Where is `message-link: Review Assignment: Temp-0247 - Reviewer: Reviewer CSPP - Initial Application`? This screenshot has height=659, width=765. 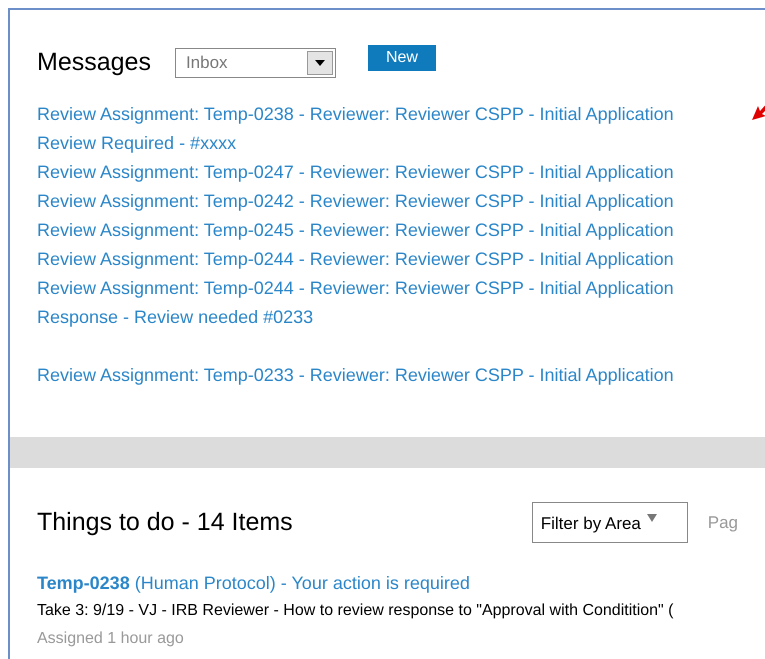 message-link: Review Assignment: Temp-0247 - Reviewer: Reviewer CSPP - Initial Application is located at coordinates (387, 172).